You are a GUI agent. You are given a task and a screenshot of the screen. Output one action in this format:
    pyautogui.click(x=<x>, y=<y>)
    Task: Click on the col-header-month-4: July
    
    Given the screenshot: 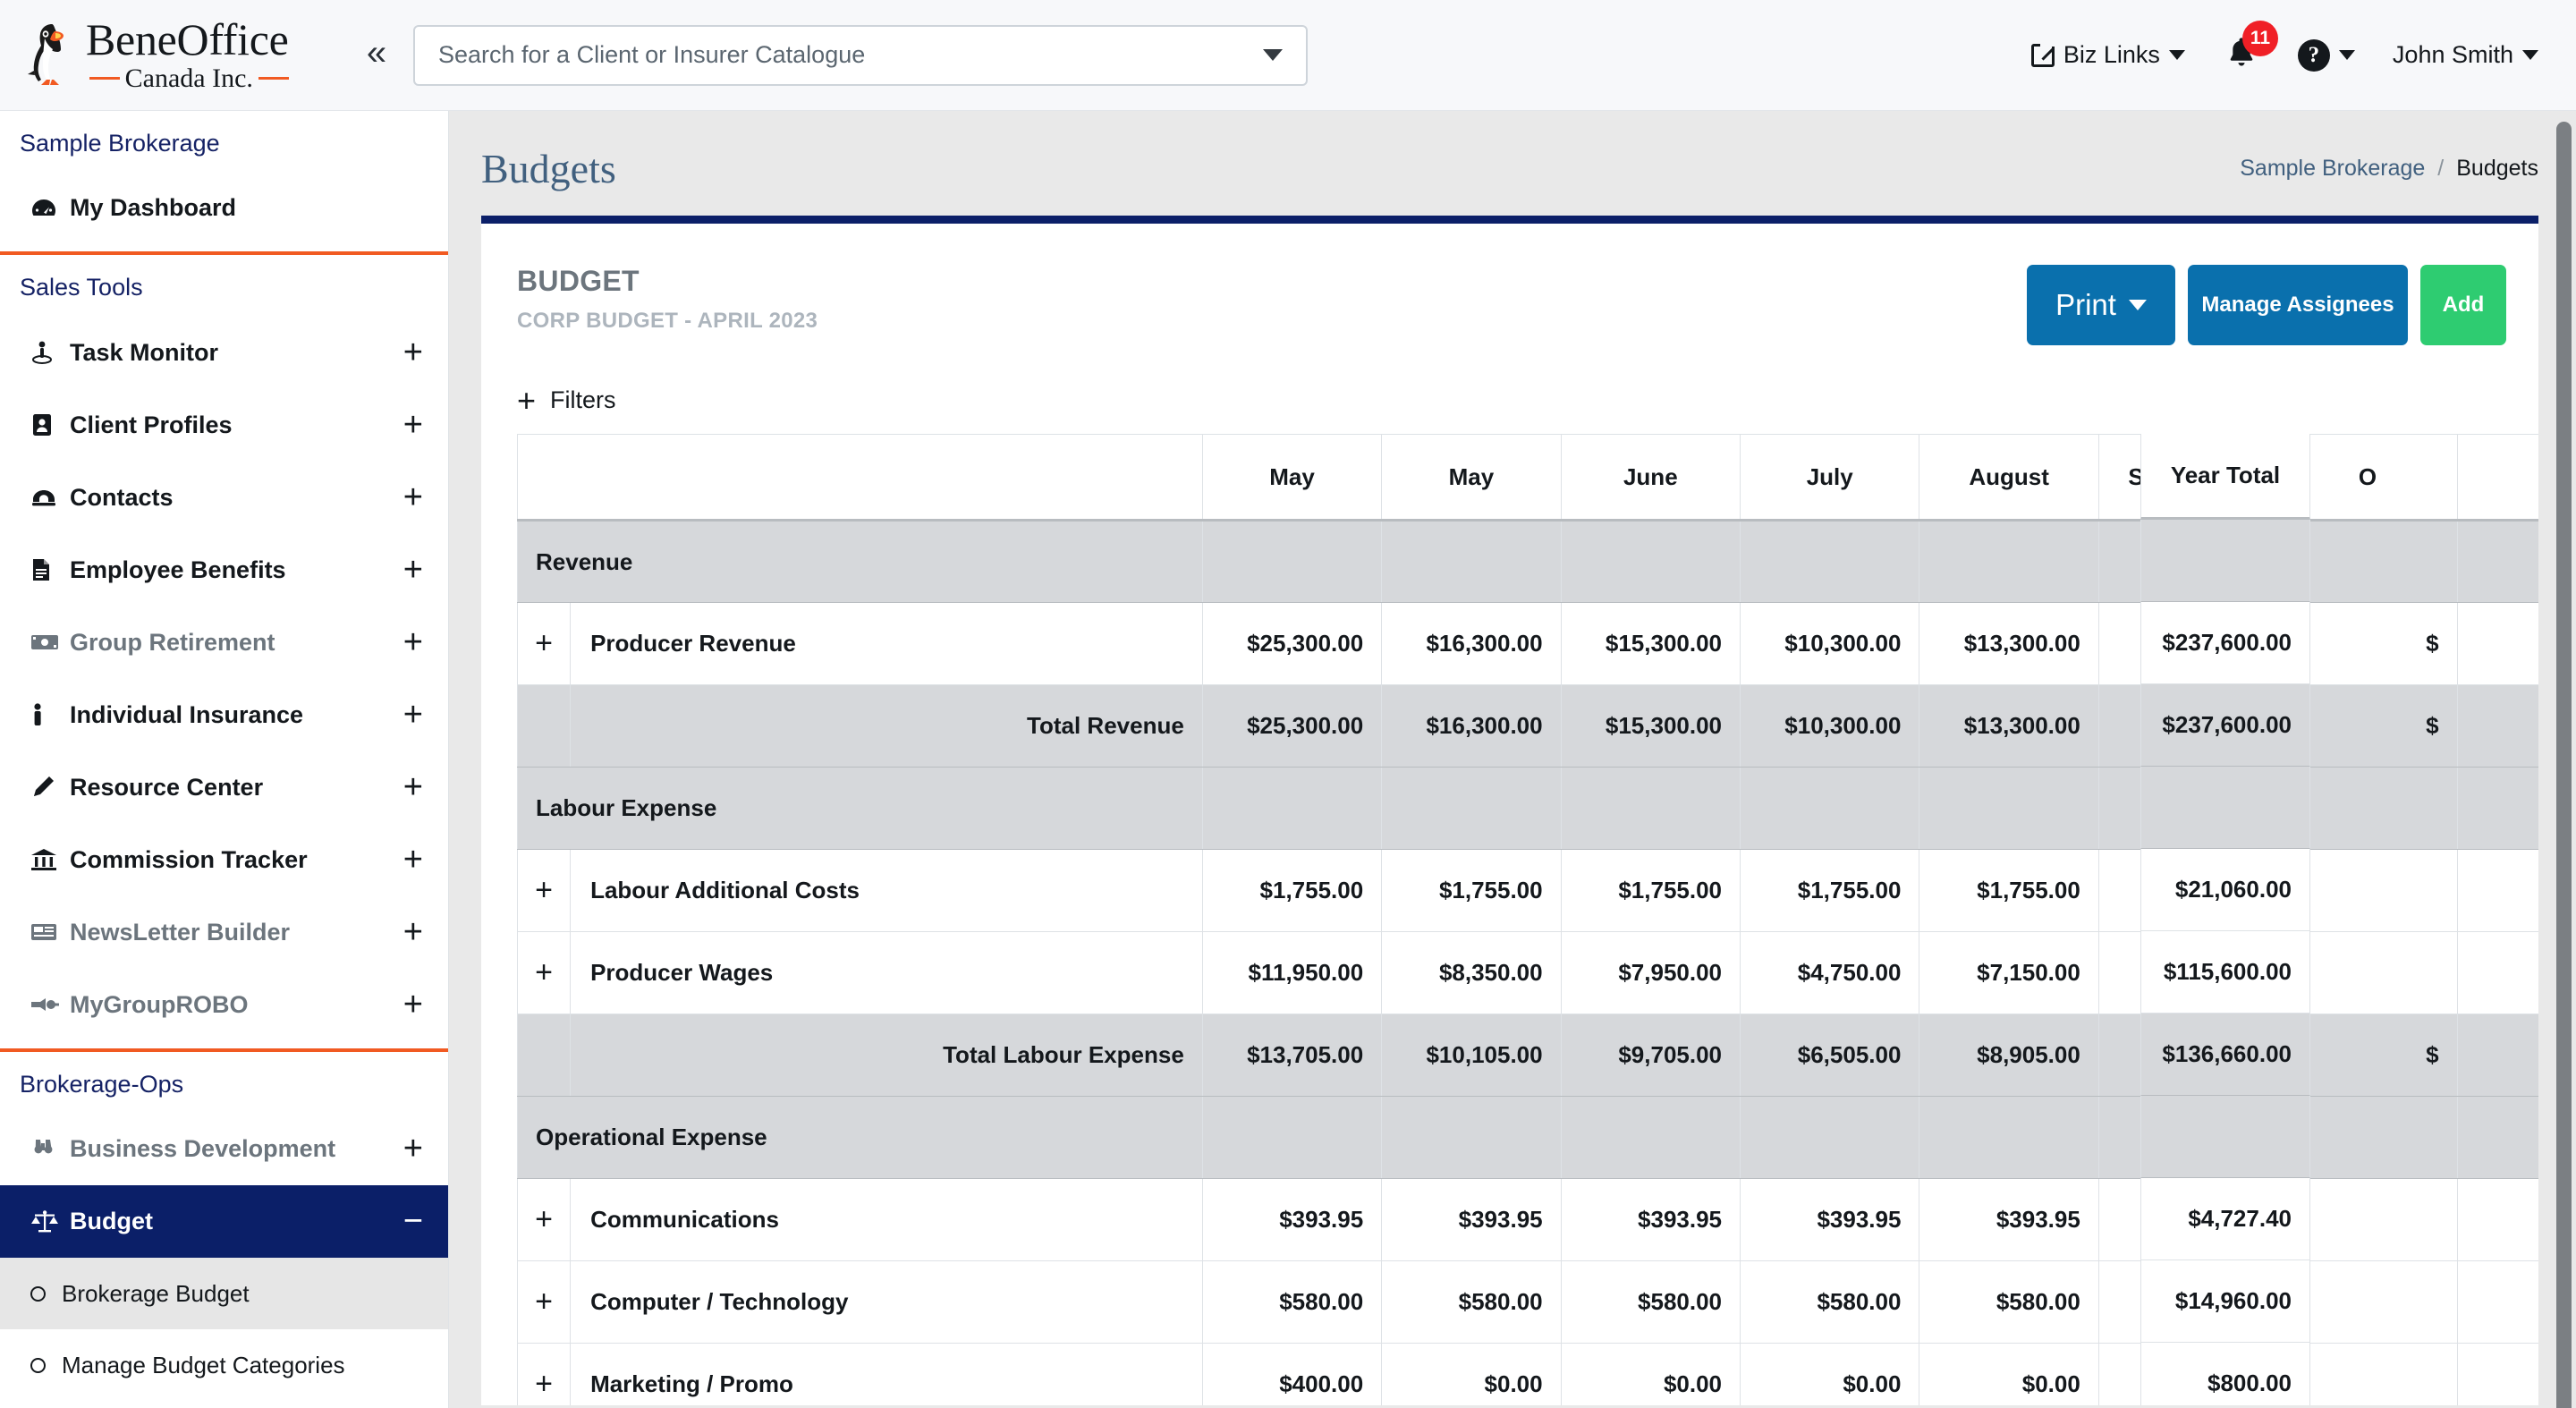 What is the action you would take?
    pyautogui.click(x=1830, y=478)
    